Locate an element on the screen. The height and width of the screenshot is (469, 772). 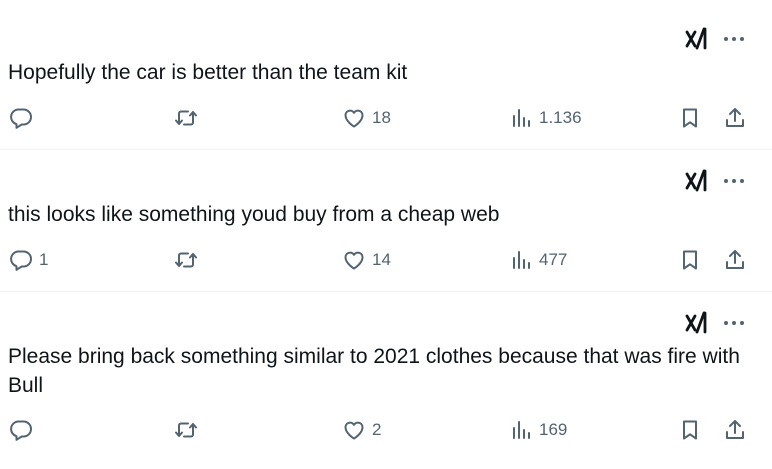
post-actions: 1 14 477 is located at coordinates (386, 260).